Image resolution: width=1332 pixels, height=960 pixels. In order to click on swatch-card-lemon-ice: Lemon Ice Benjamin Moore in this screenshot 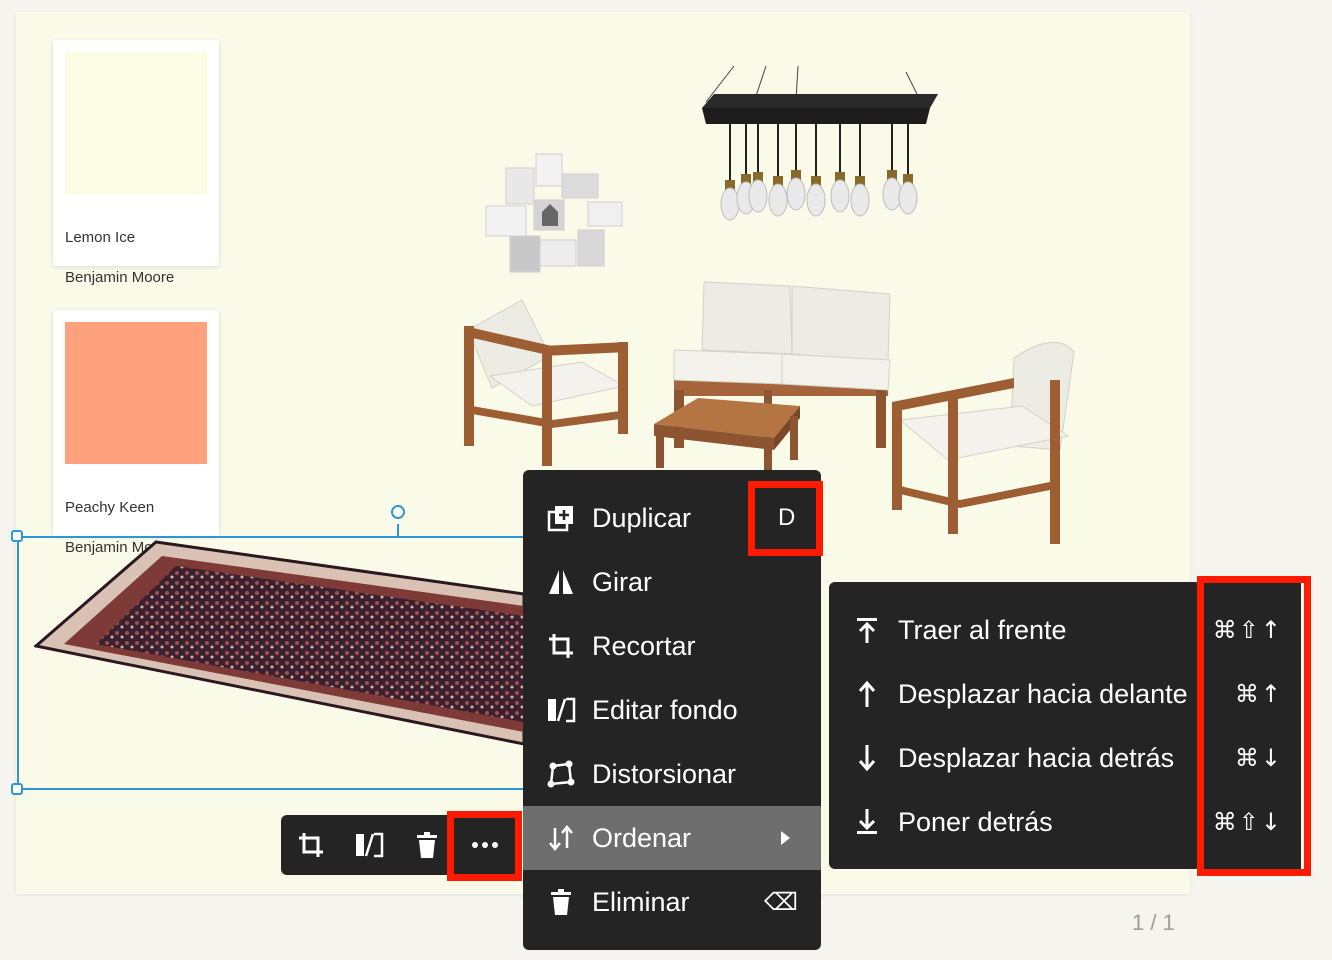, I will do `click(136, 163)`.